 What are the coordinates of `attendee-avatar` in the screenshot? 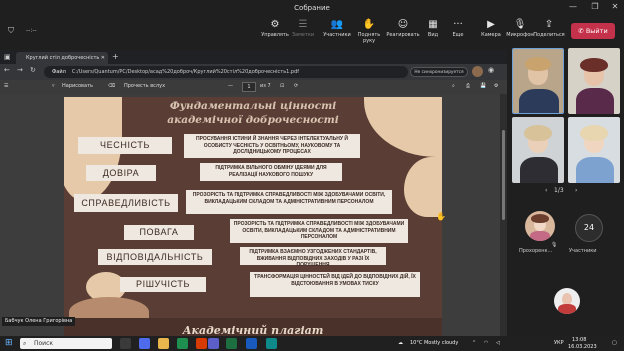 It's located at (540, 226).